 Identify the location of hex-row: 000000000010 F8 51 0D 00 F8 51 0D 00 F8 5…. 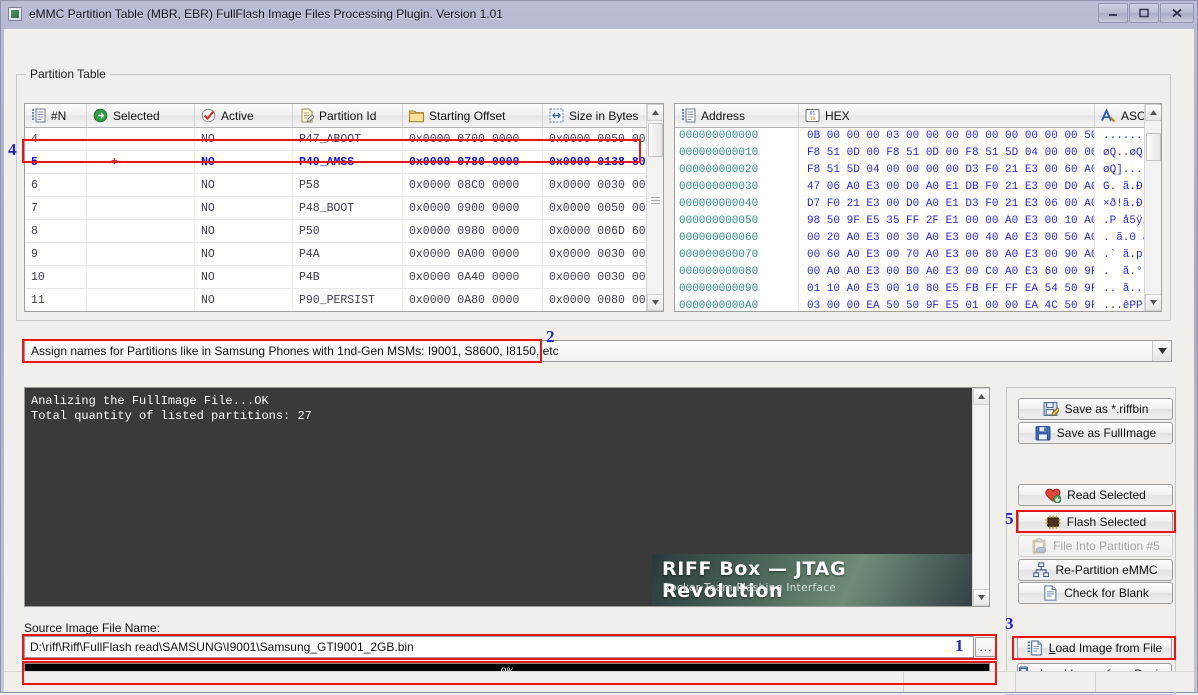
(918, 153).